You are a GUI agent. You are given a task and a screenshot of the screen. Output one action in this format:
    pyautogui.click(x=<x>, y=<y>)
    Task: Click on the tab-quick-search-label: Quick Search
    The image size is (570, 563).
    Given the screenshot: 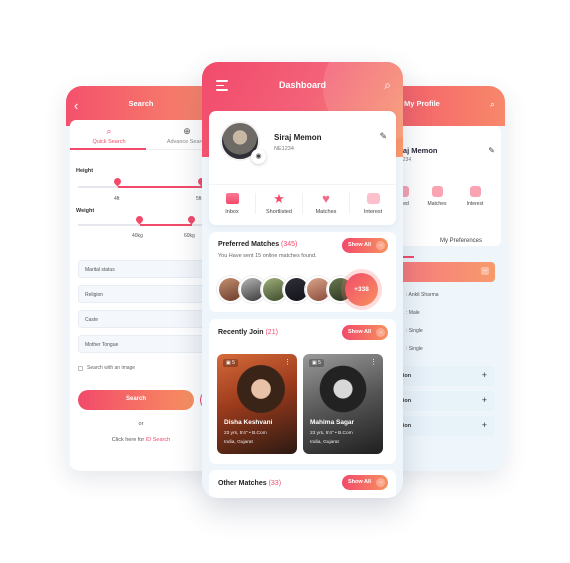 What is the action you would take?
    pyautogui.click(x=109, y=142)
    